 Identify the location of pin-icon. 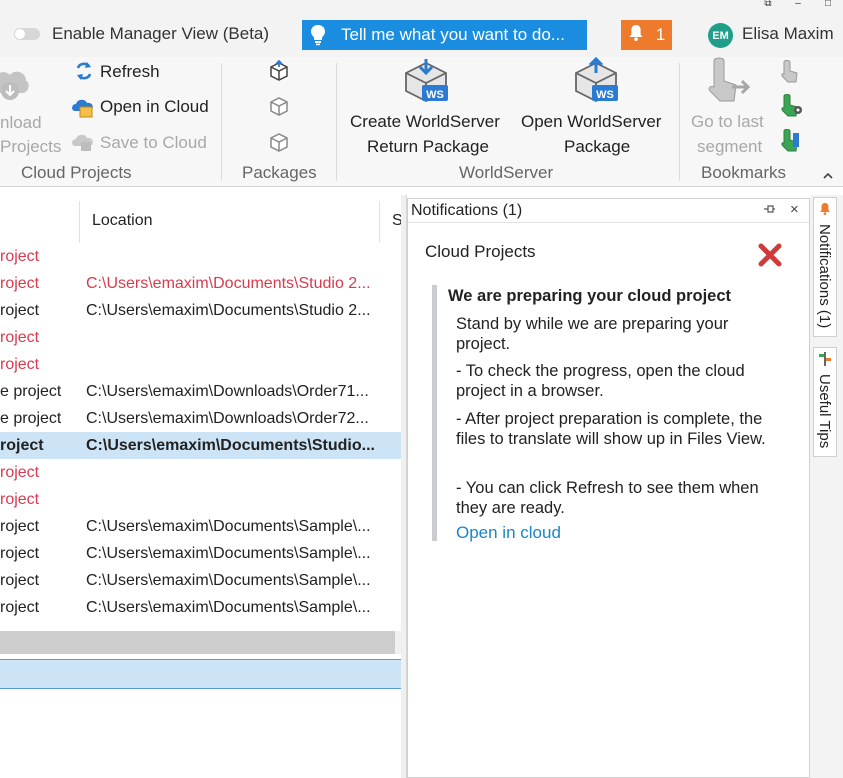
(770, 210).